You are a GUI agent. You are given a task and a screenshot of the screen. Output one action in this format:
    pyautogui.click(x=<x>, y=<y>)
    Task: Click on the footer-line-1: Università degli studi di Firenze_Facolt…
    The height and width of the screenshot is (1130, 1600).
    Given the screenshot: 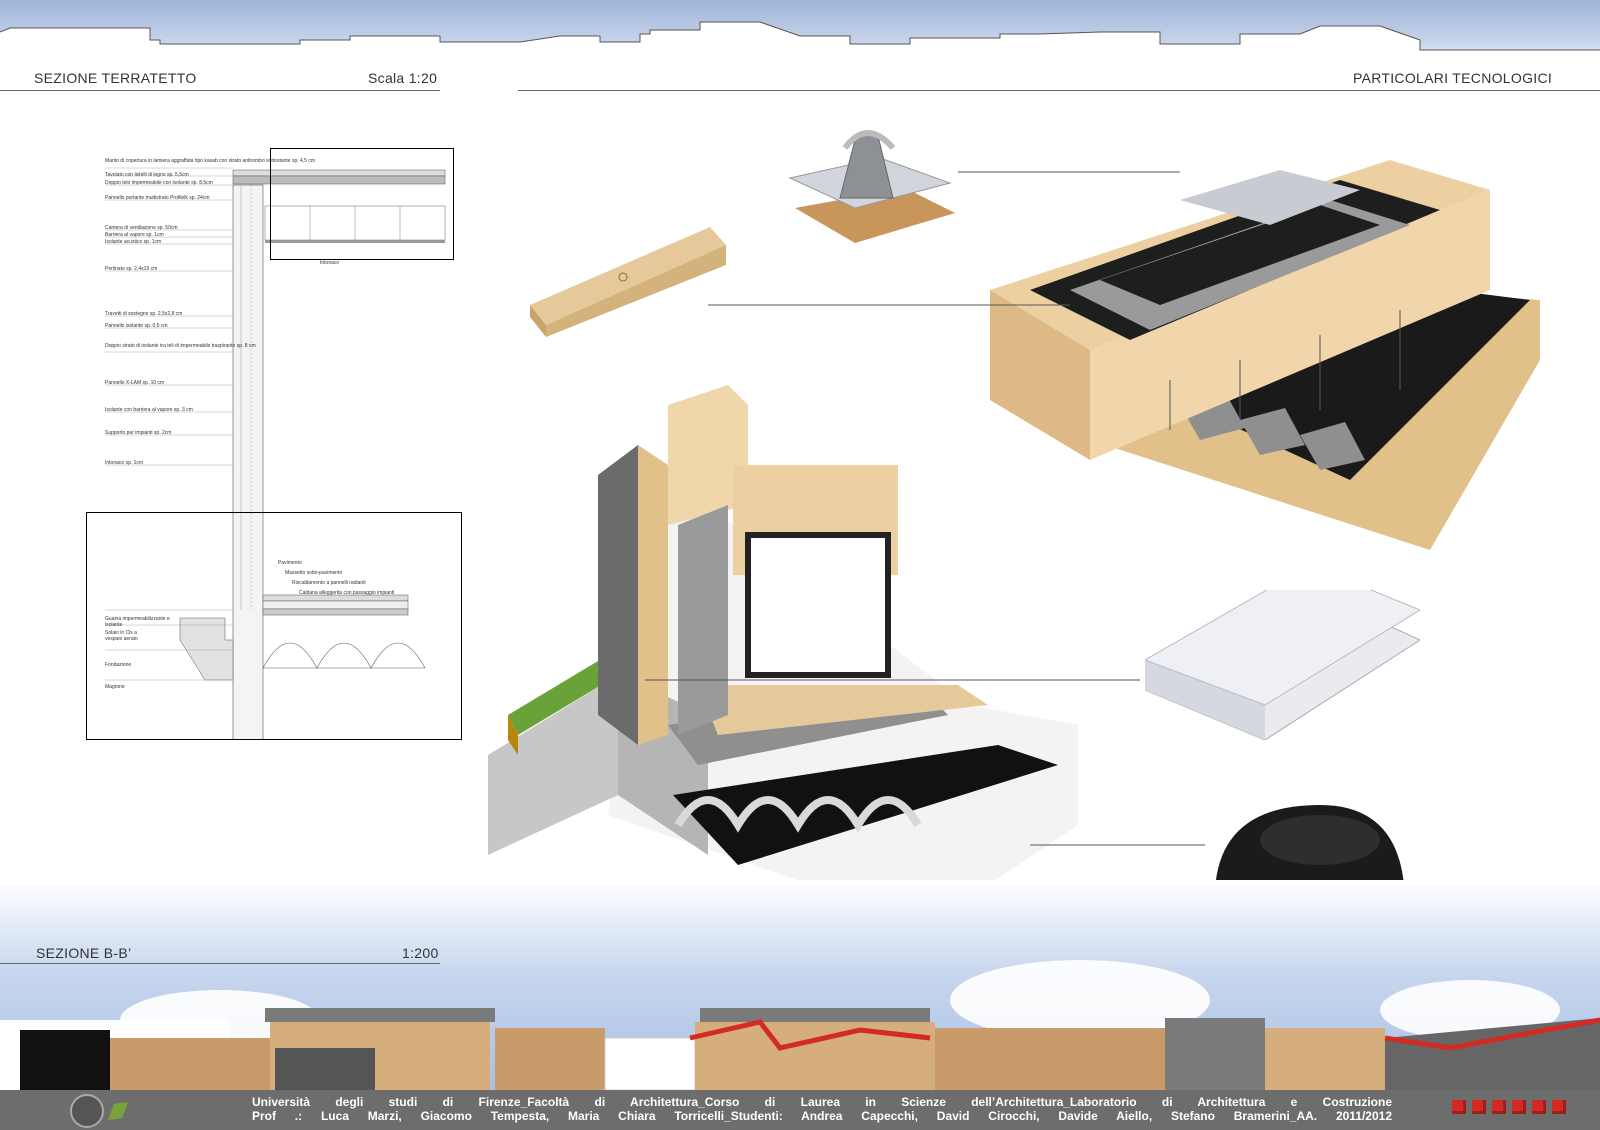 What is the action you would take?
    pyautogui.click(x=822, y=1102)
    